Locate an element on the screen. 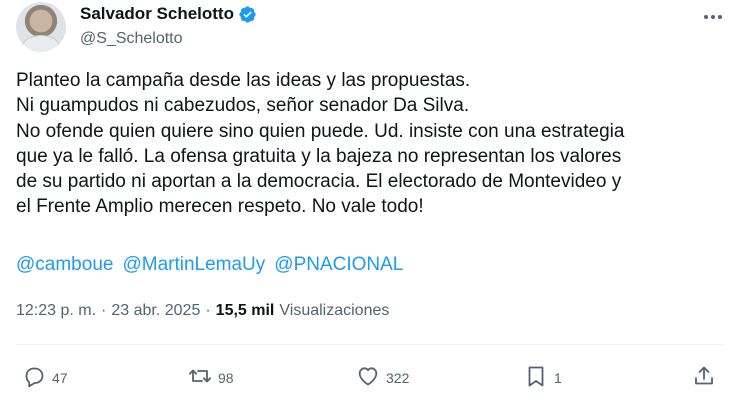 This screenshot has height=404, width=740. heart-icon is located at coordinates (368, 377).